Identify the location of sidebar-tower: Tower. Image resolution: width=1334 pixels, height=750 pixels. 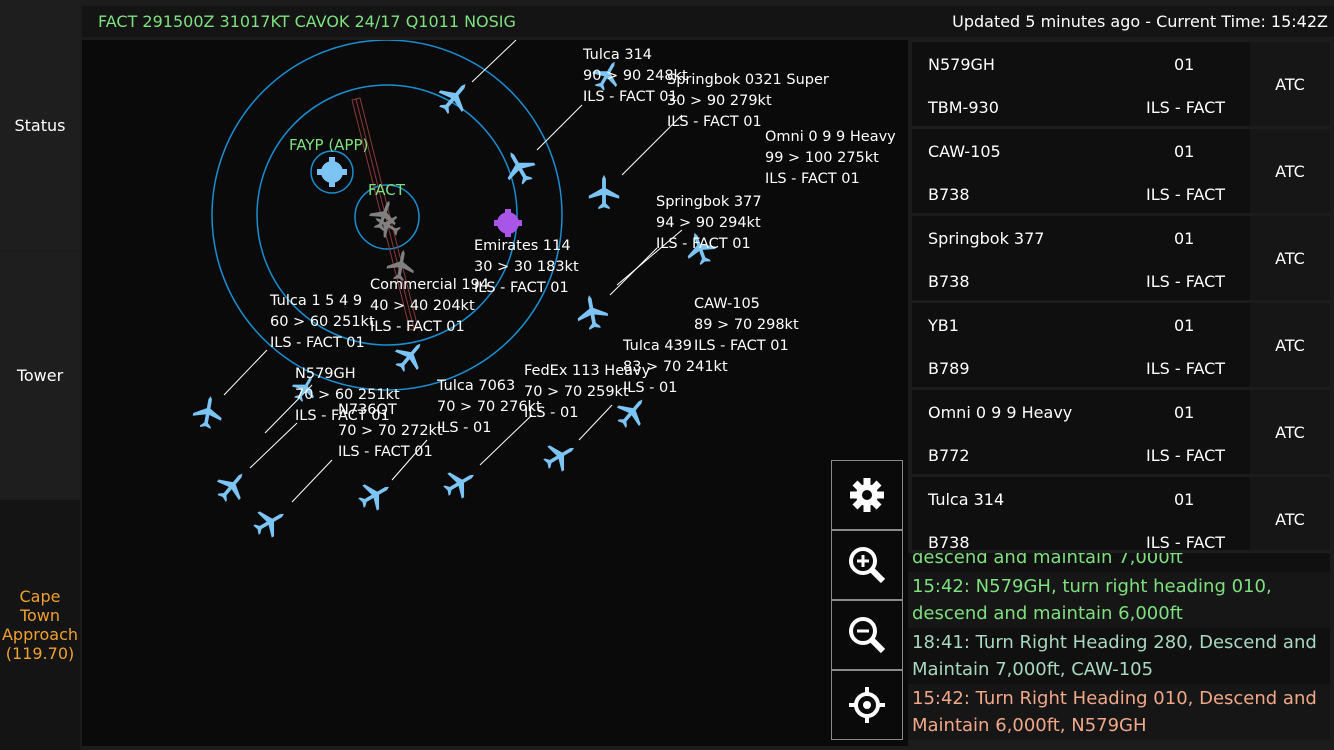
(40, 375).